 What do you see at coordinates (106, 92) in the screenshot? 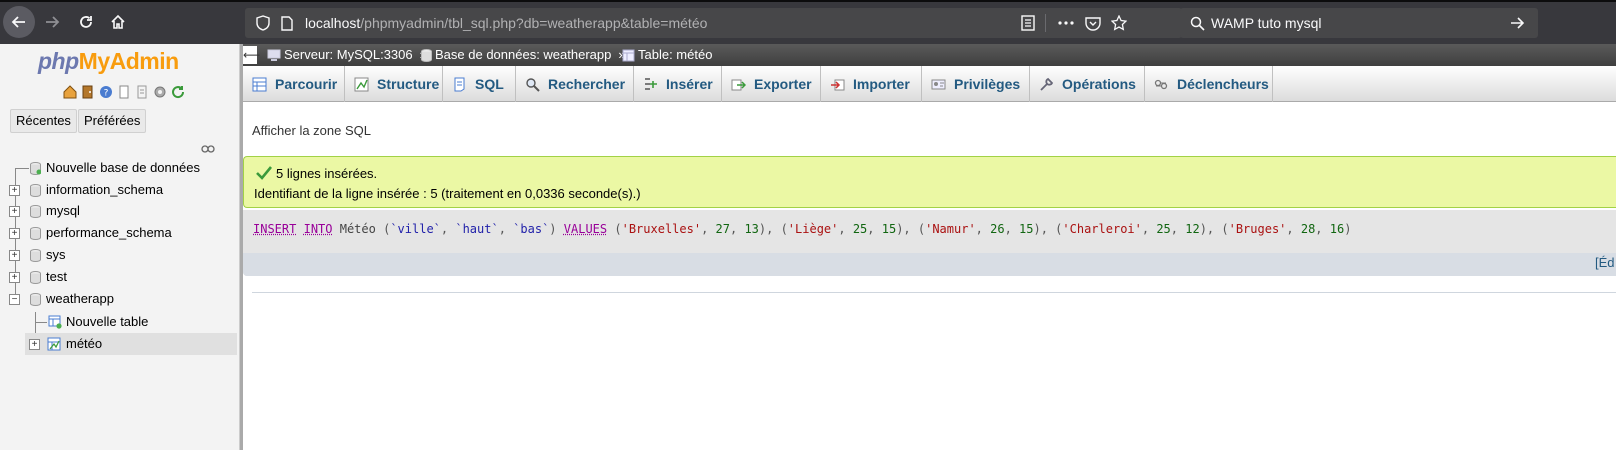
I see `help-icon: ?` at bounding box center [106, 92].